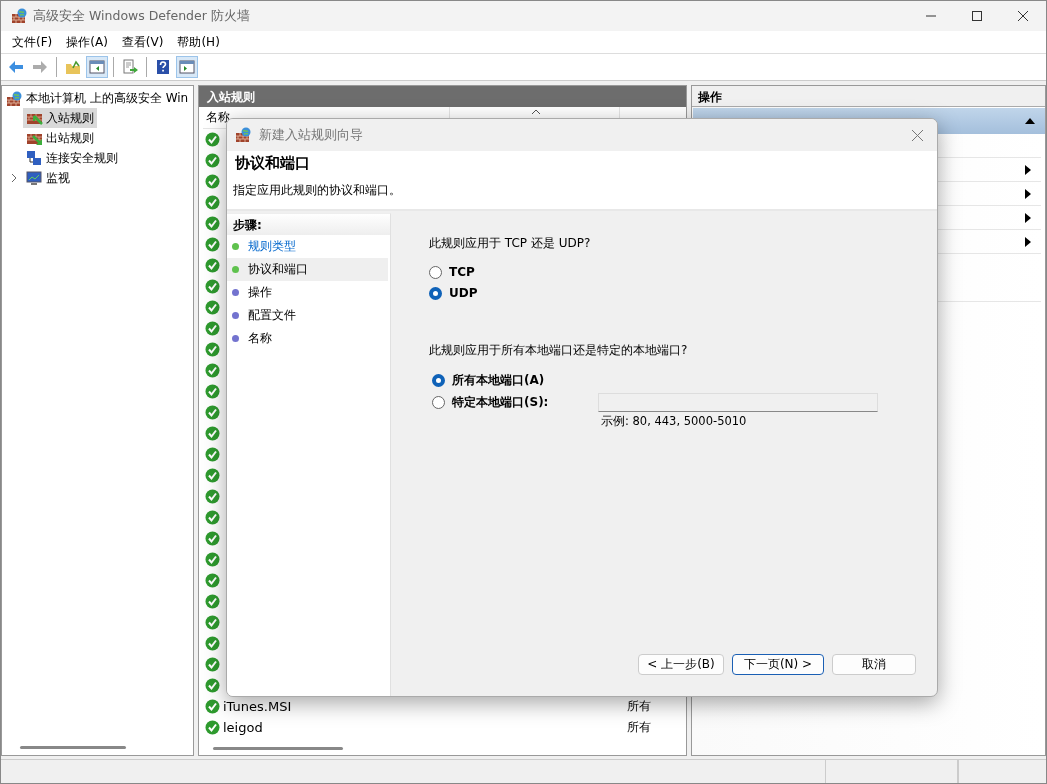 Image resolution: width=1047 pixels, height=784 pixels. I want to click on sort-caret-icon, so click(536, 111).